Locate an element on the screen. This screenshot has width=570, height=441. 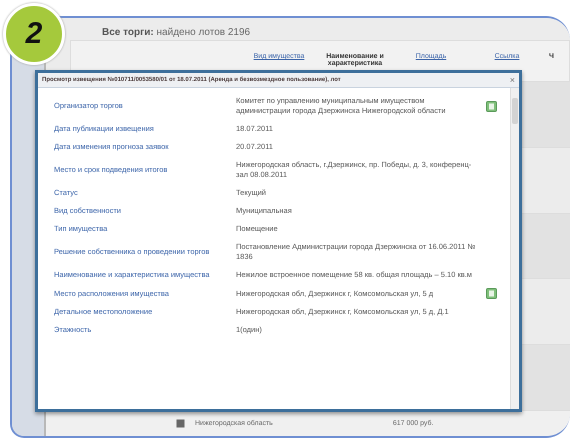
page-heading: Все торги: найдено лотов 2196 is located at coordinates (176, 33).